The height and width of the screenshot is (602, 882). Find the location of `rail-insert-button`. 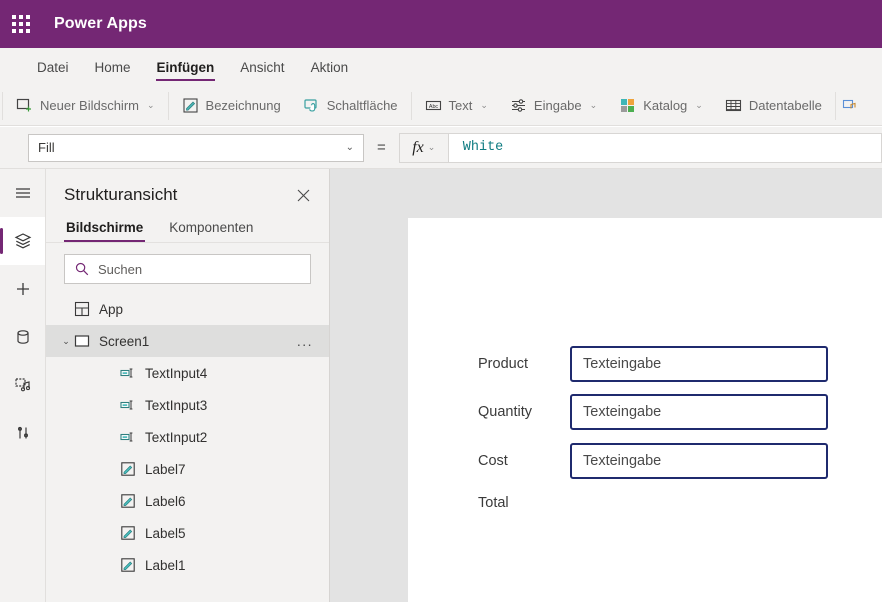

rail-insert-button is located at coordinates (22, 289).